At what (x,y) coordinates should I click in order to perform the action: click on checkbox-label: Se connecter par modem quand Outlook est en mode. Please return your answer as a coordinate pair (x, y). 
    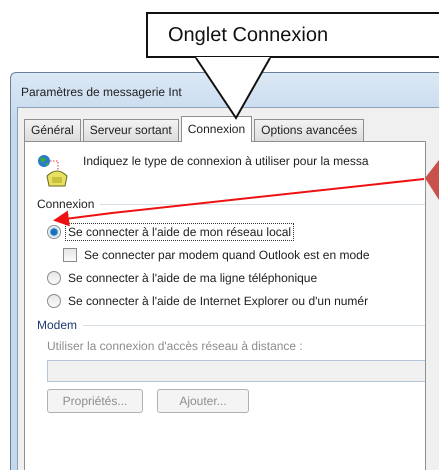
    Looking at the image, I should click on (227, 255).